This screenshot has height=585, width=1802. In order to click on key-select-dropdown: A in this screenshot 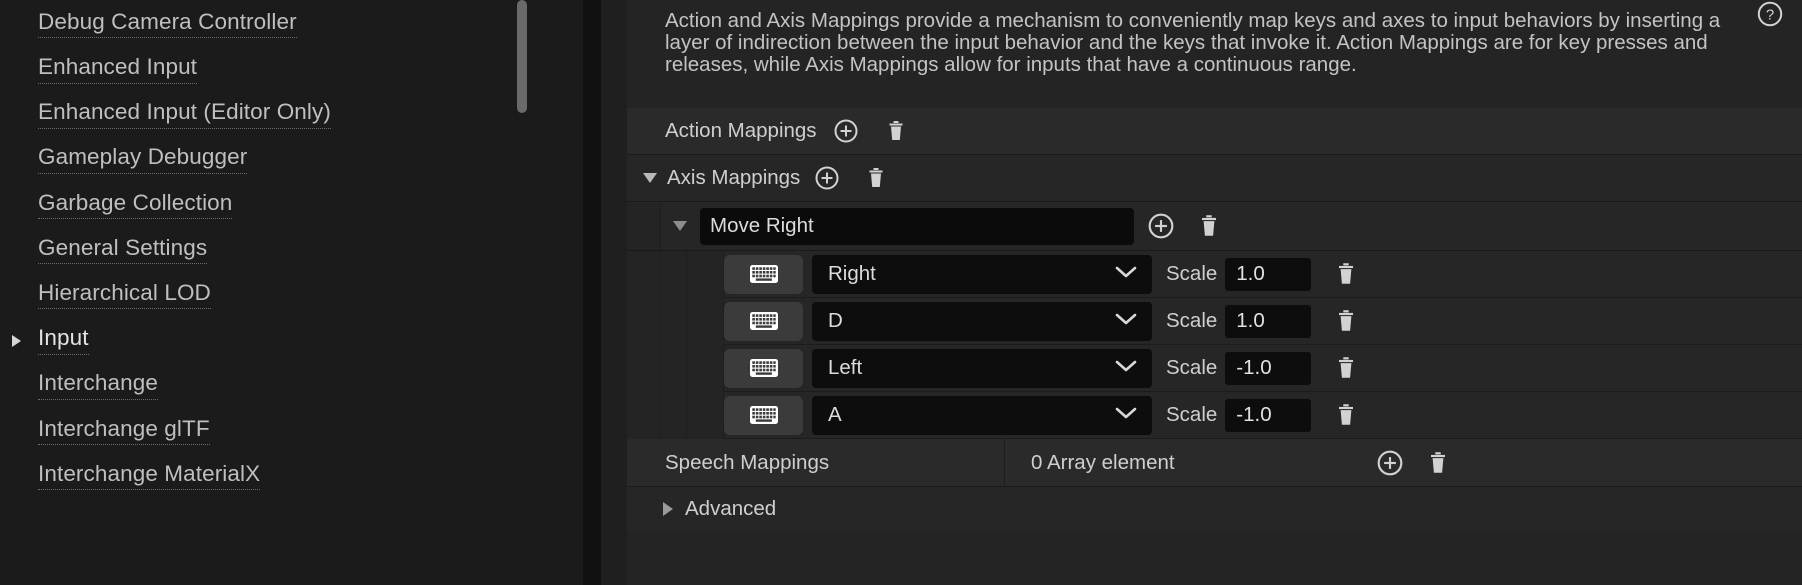, I will do `click(982, 415)`.